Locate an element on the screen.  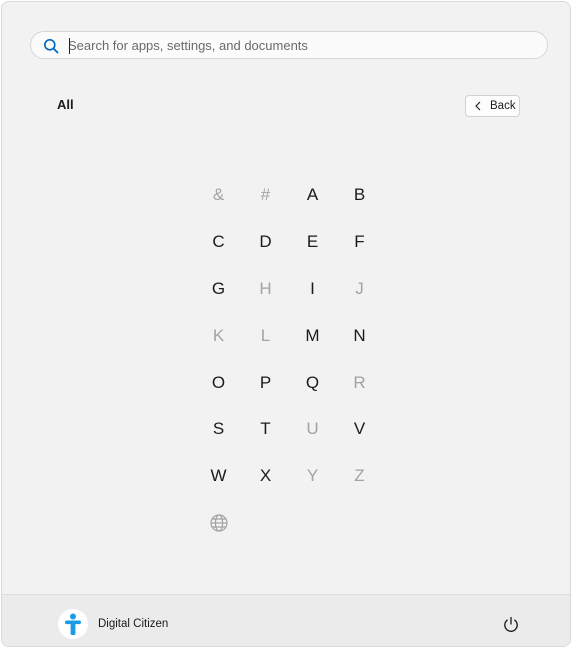
letter-c: C is located at coordinates (218, 242).